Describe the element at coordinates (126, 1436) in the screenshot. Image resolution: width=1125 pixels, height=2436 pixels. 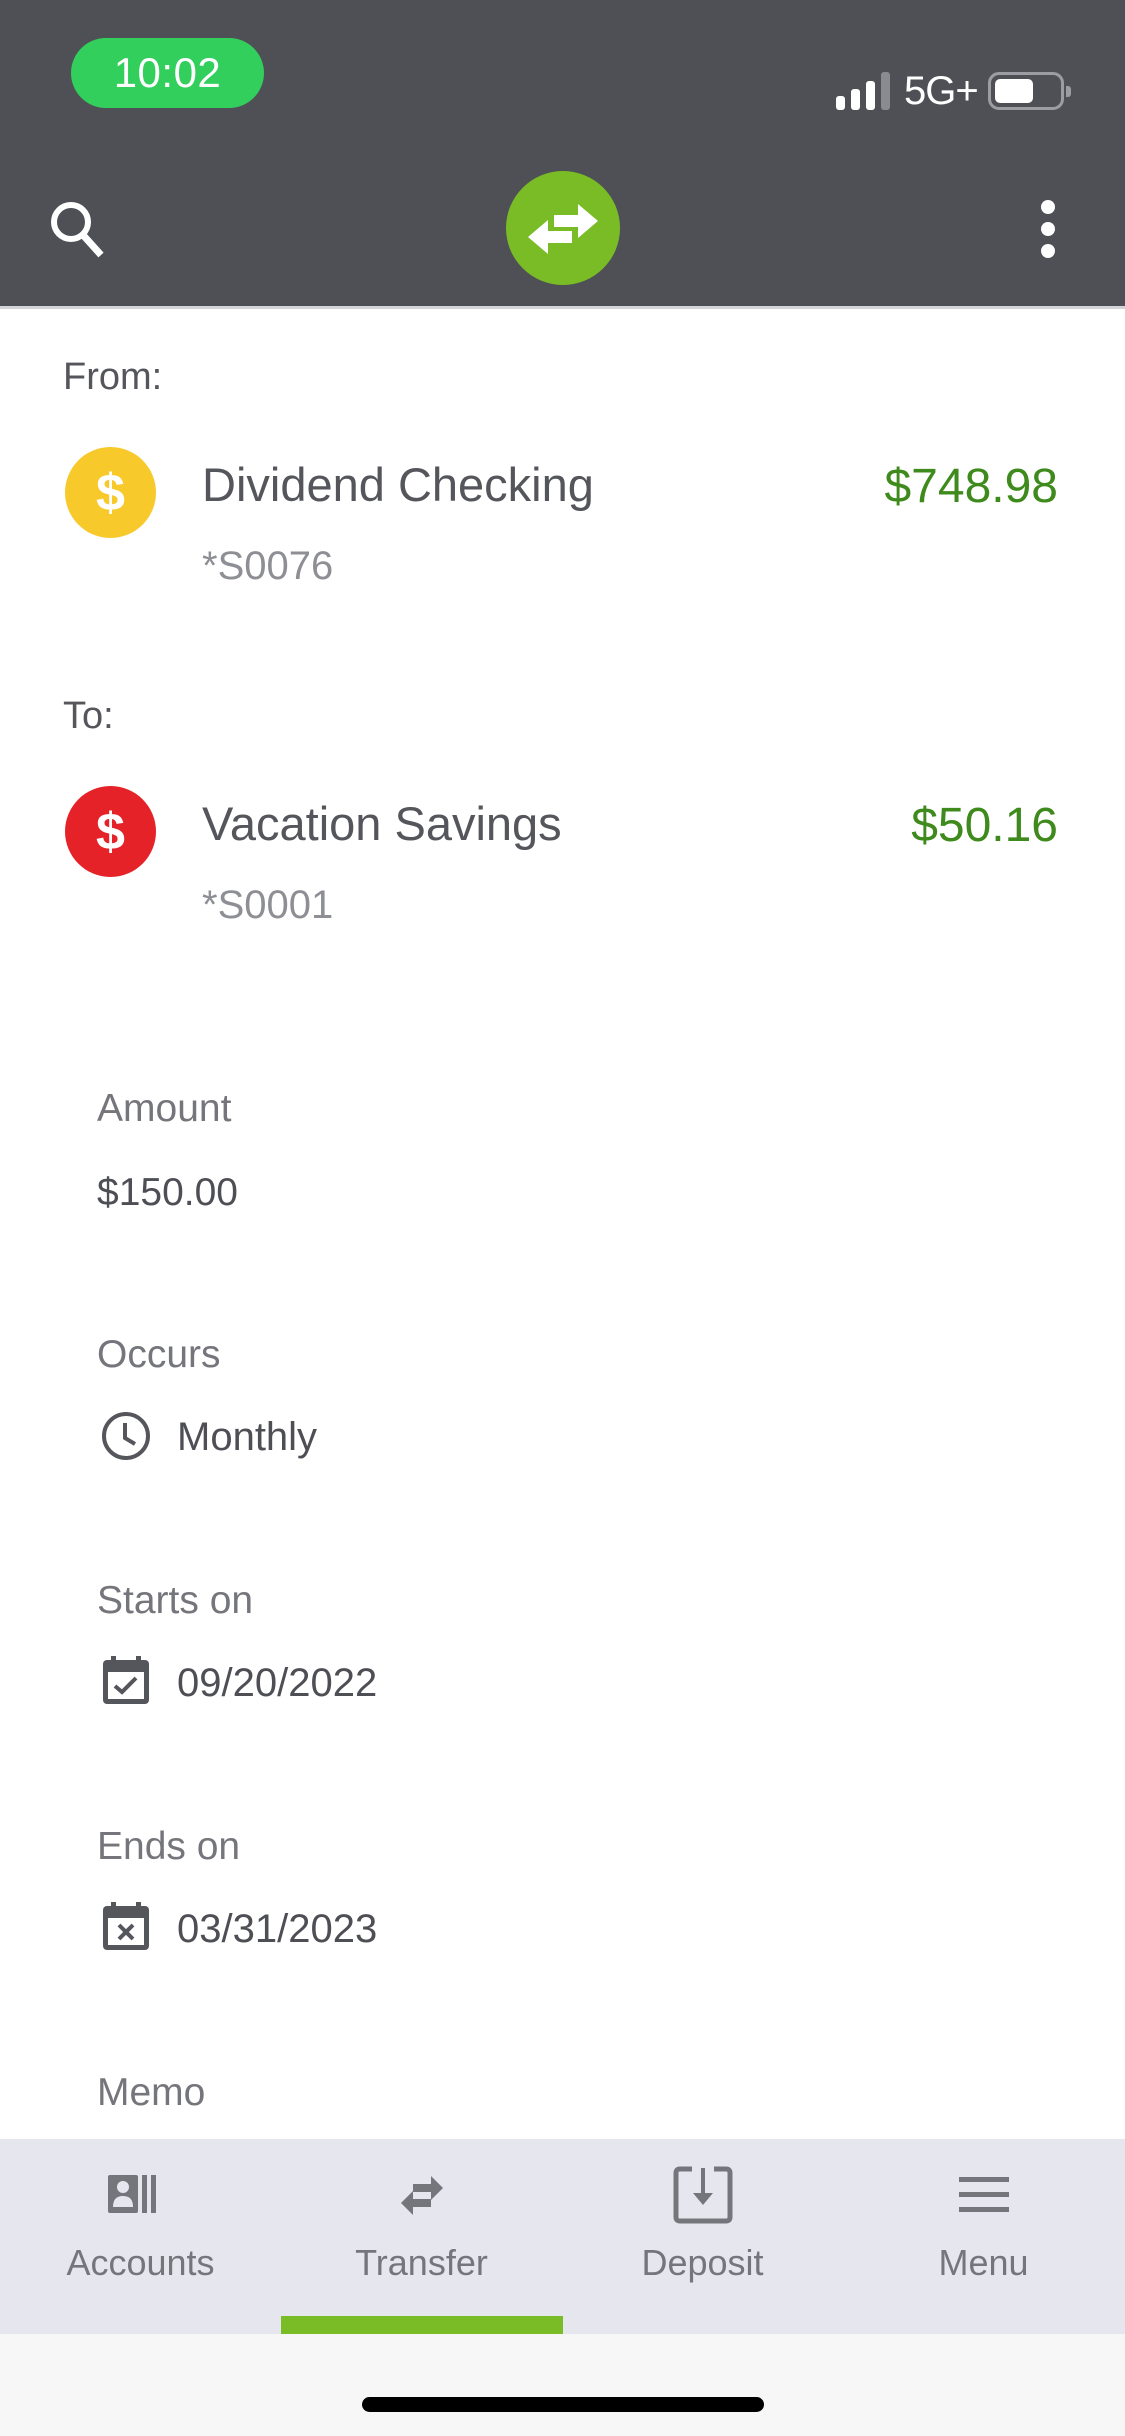
I see `clock-icon` at that location.